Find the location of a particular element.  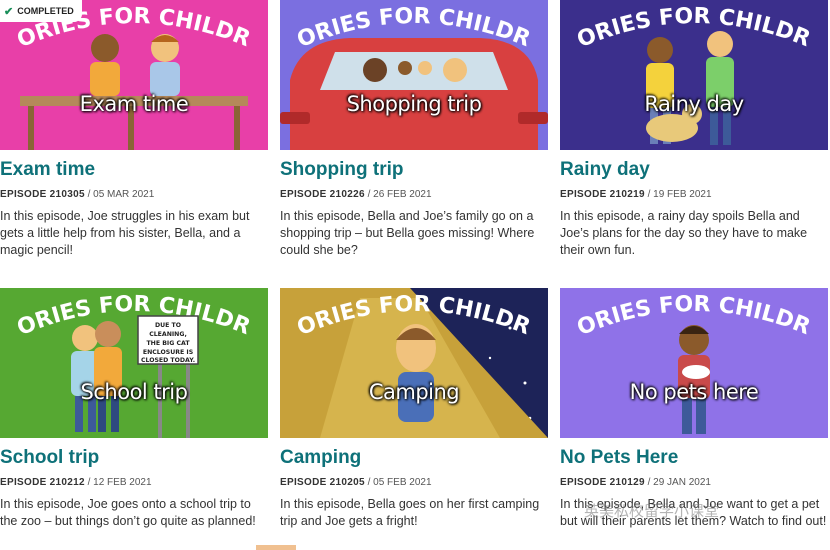

episode-meta: EPISODE 210305 / 05 MAR 2021 is located at coordinates (77, 194).